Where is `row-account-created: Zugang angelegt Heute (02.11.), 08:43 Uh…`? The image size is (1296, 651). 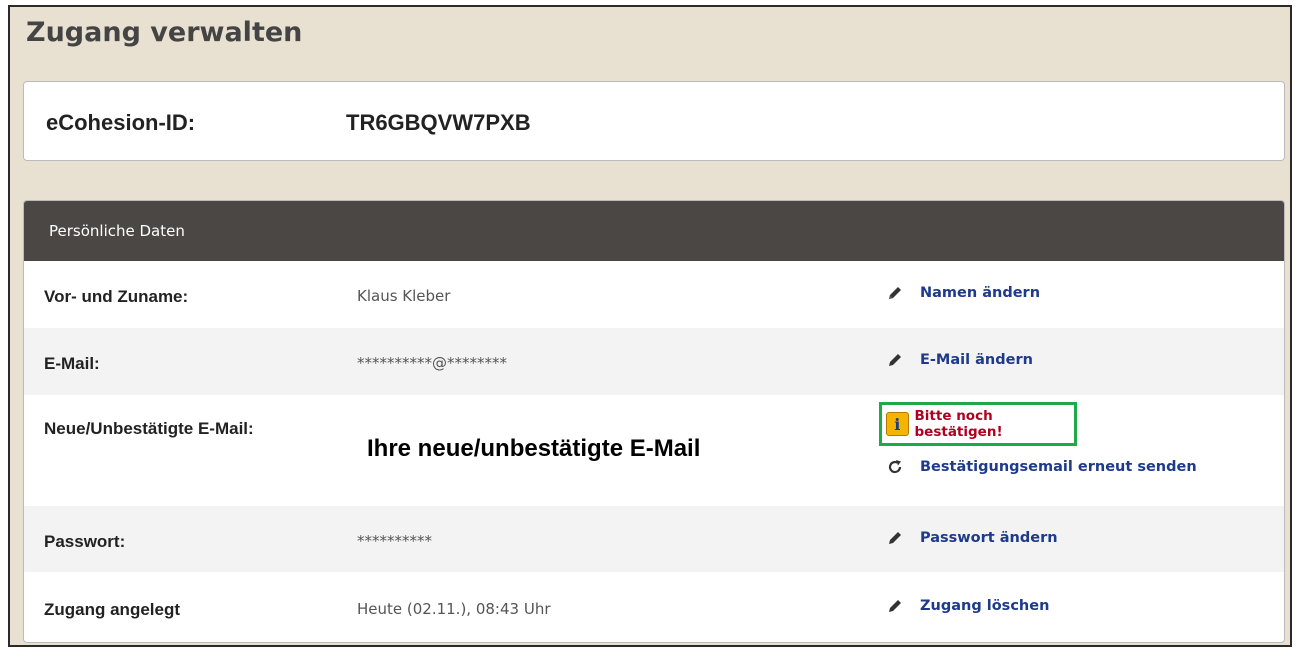 row-account-created: Zugang angelegt Heute (02.11.), 08:43 Uh… is located at coordinates (654, 607).